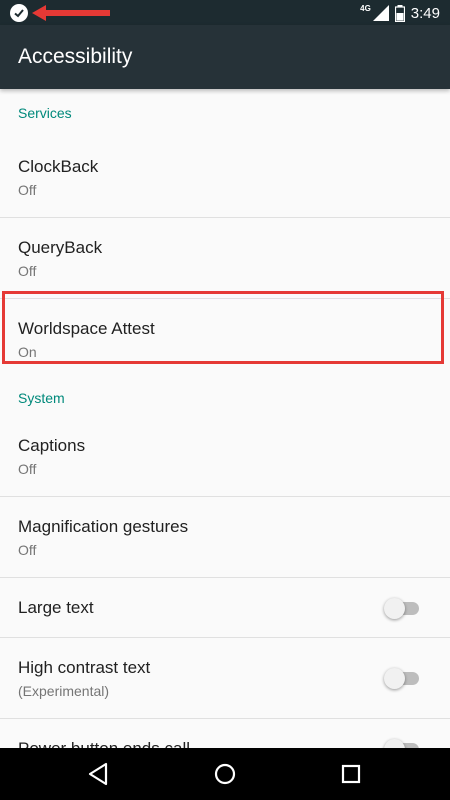 Image resolution: width=450 pixels, height=800 pixels. What do you see at coordinates (225, 12) in the screenshot?
I see `status-bar: 4G 3:49` at bounding box center [225, 12].